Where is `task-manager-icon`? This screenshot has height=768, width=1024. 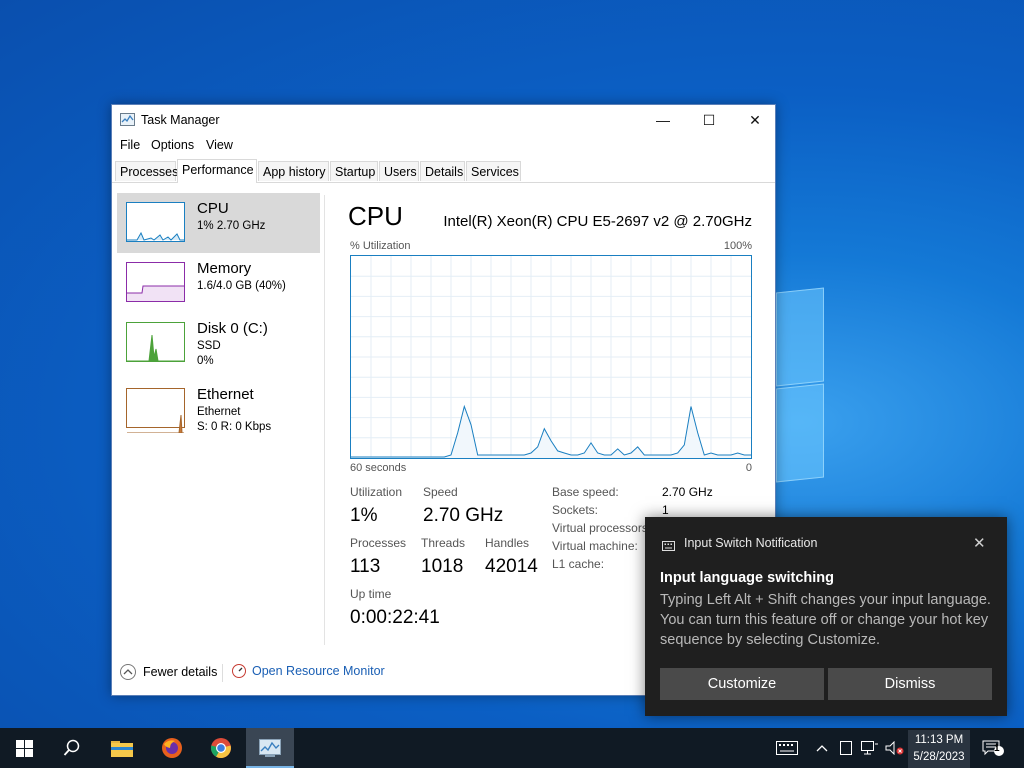
task-manager-icon is located at coordinates (270, 748).